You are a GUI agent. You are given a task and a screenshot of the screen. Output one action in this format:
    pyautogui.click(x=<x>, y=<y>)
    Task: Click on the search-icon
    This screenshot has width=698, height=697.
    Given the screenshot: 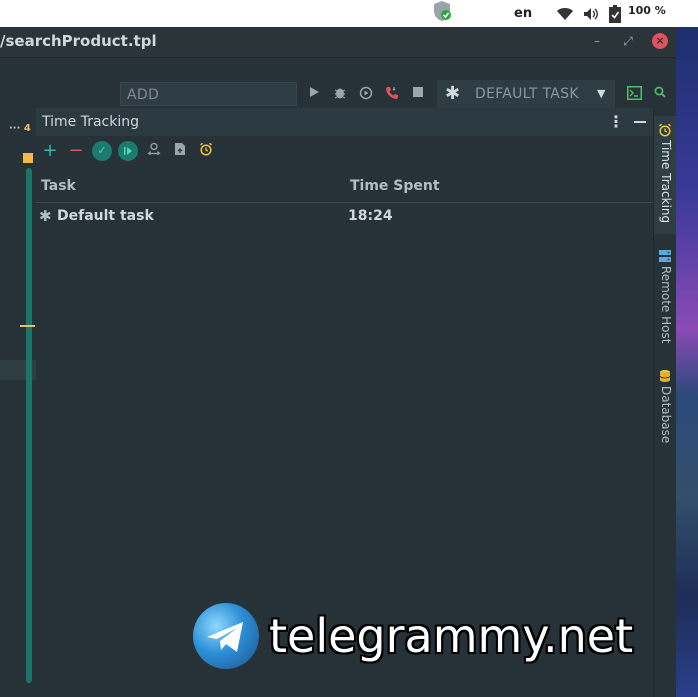 What is the action you would take?
    pyautogui.click(x=660, y=94)
    